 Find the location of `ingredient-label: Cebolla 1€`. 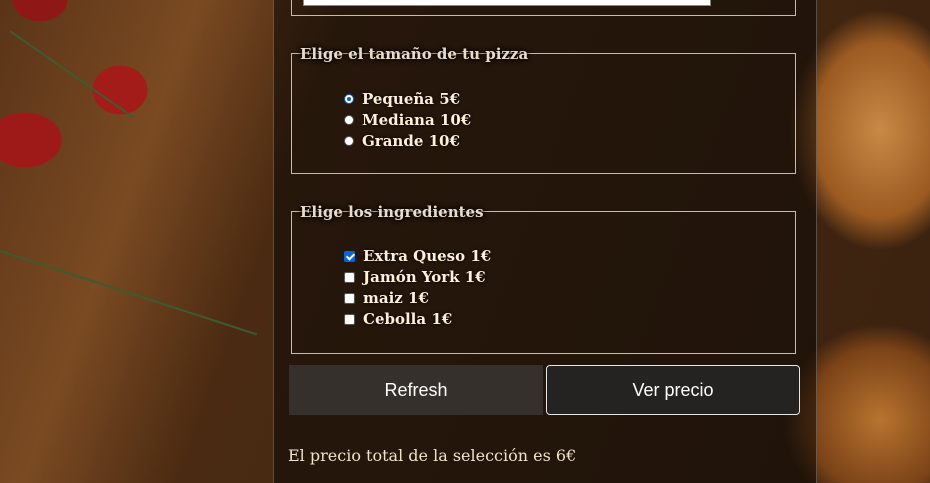

ingredient-label: Cebolla 1€ is located at coordinates (408, 319).